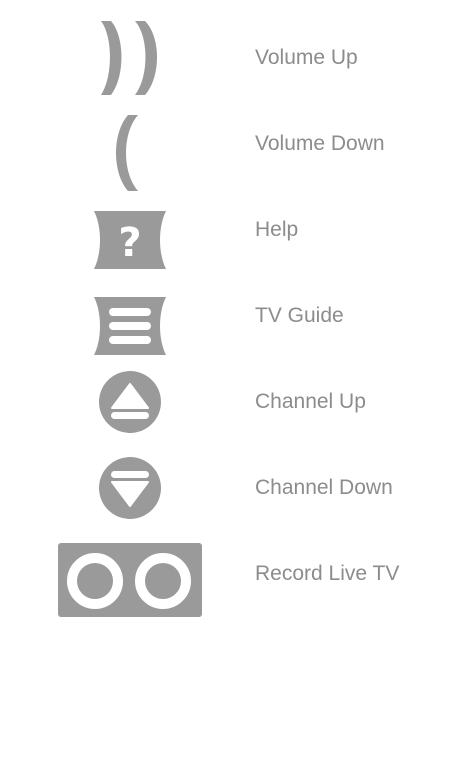 The width and height of the screenshot is (474, 780). What do you see at coordinates (237, 579) in the screenshot?
I see `legend-row-record-live-tv: Record Live TV` at bounding box center [237, 579].